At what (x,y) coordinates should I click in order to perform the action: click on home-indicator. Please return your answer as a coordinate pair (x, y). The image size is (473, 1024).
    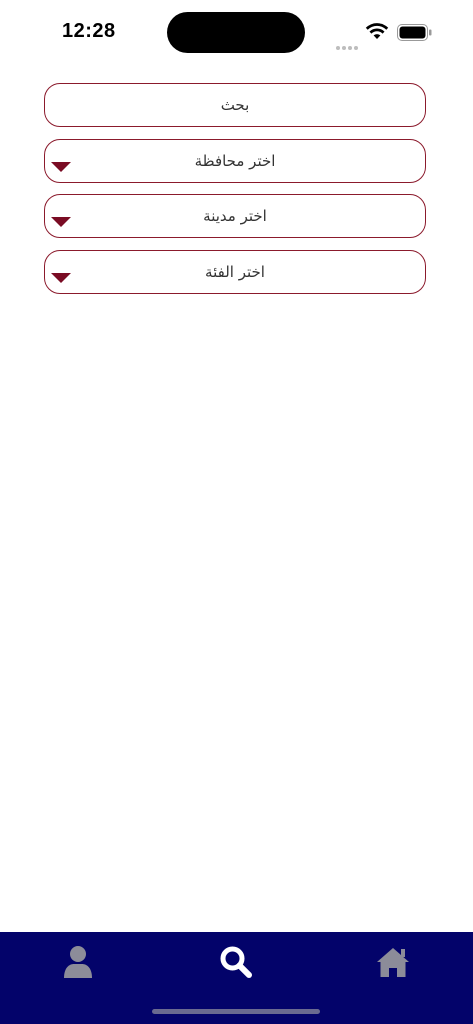
    Looking at the image, I should click on (236, 1011).